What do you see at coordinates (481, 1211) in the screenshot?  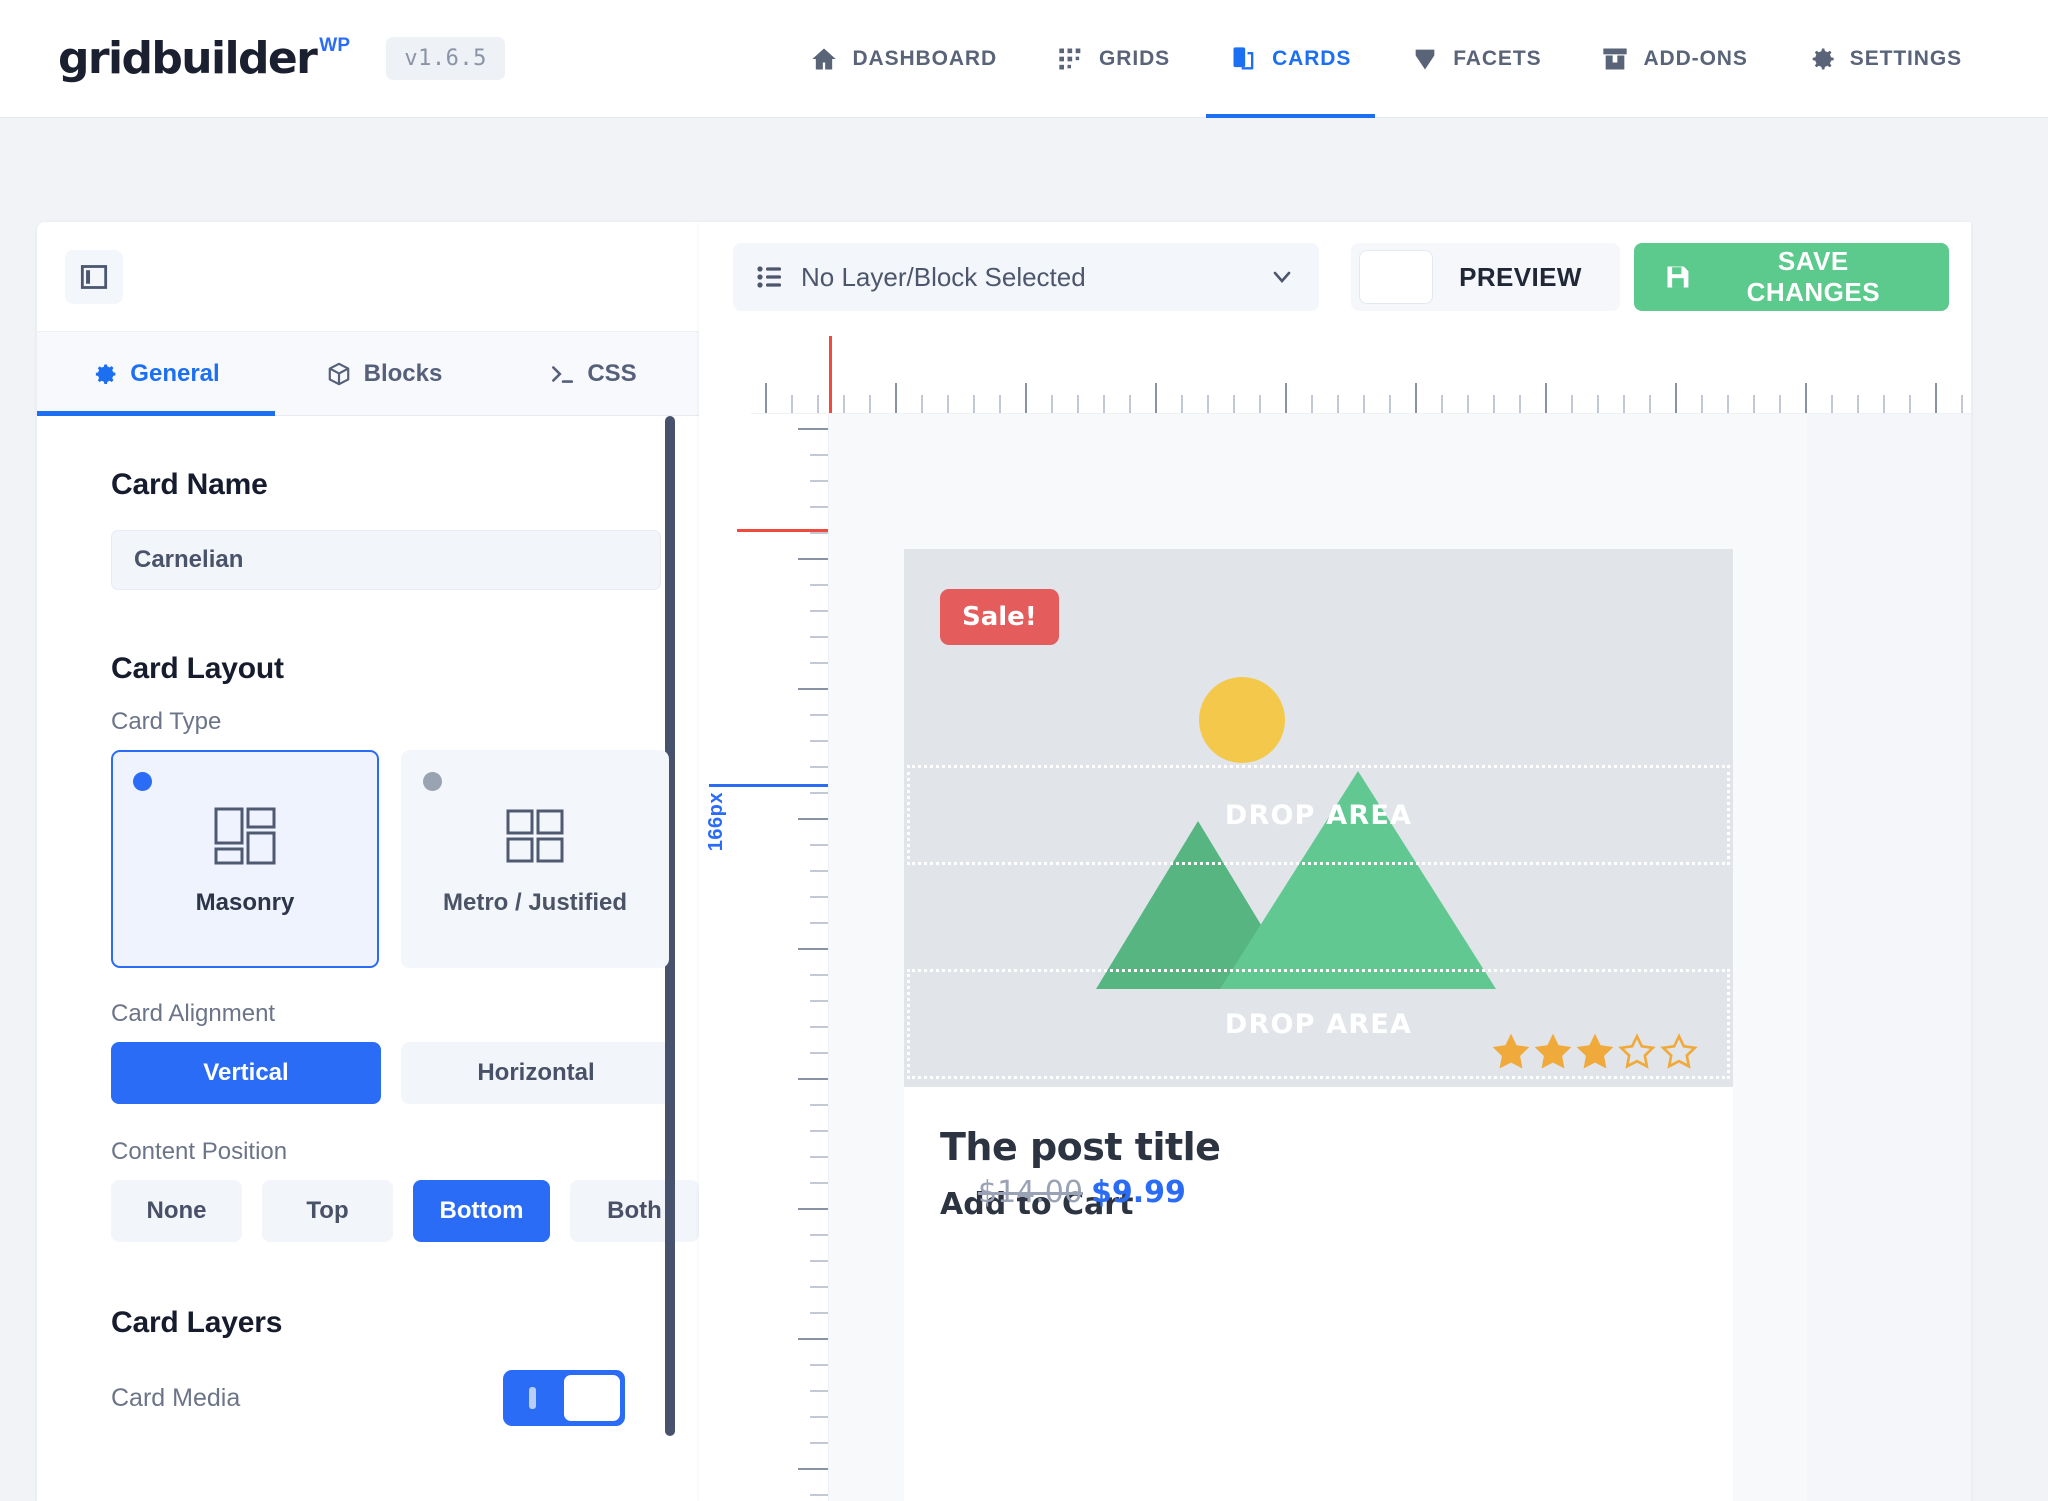 I see `position-bottom-button: Bottom` at bounding box center [481, 1211].